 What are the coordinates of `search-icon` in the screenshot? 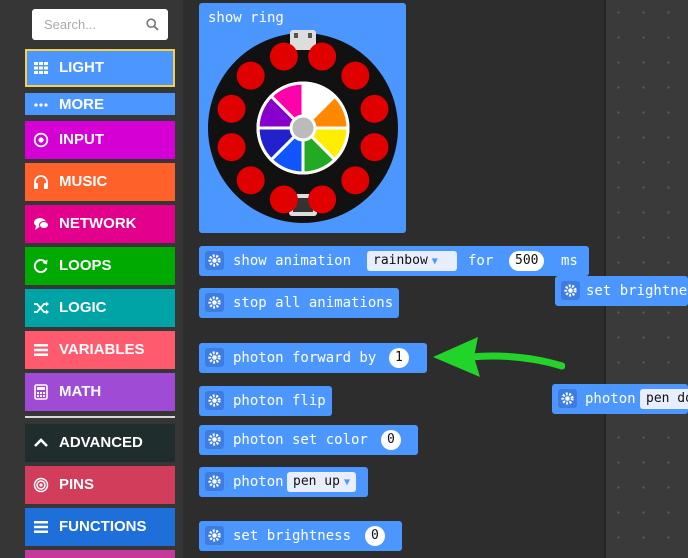 It's located at (152, 24).